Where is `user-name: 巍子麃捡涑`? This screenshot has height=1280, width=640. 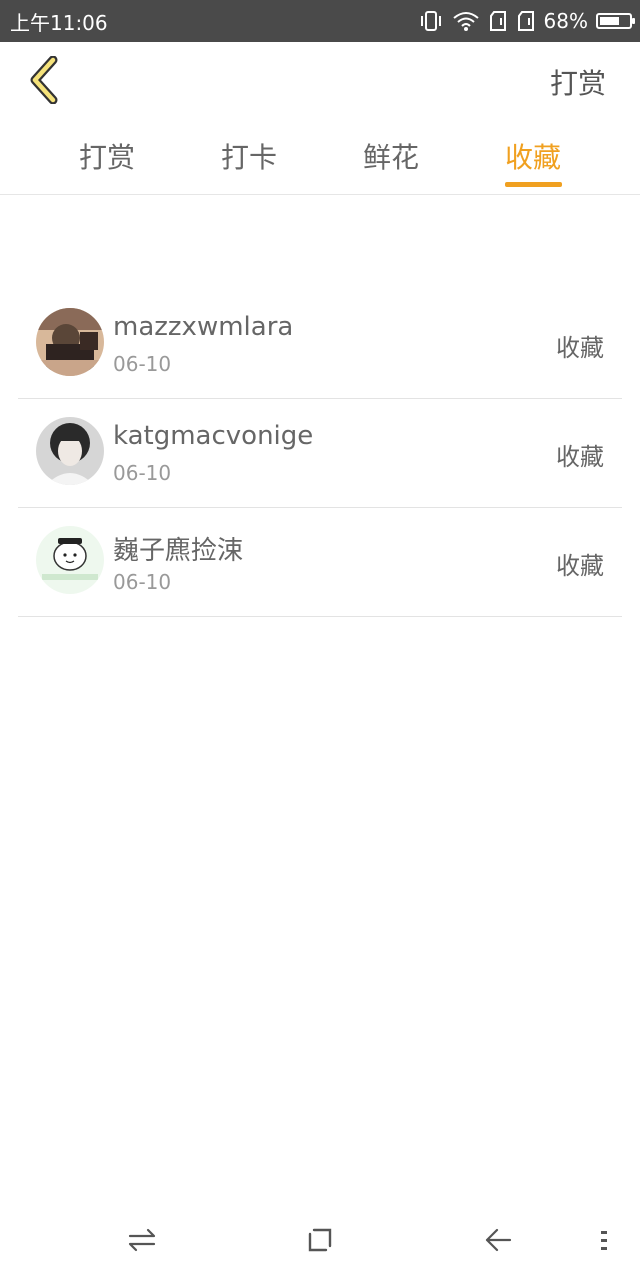 user-name: 巍子麃捡涑 is located at coordinates (178, 551).